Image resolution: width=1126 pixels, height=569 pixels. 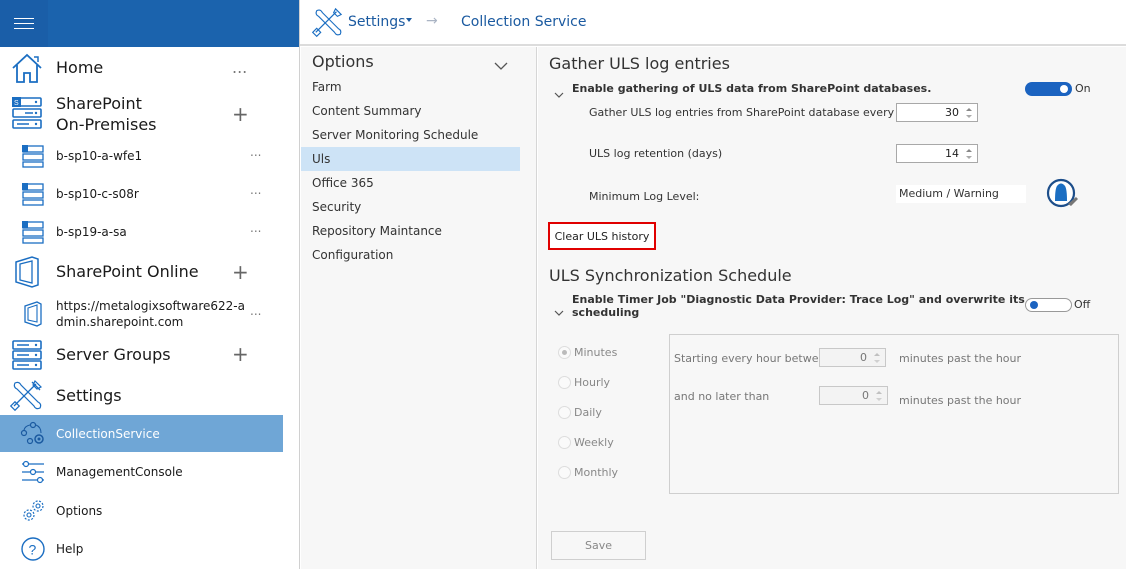 What do you see at coordinates (670, 275) in the screenshot?
I see `sync-section-title: ULS Synchronization Schedule` at bounding box center [670, 275].